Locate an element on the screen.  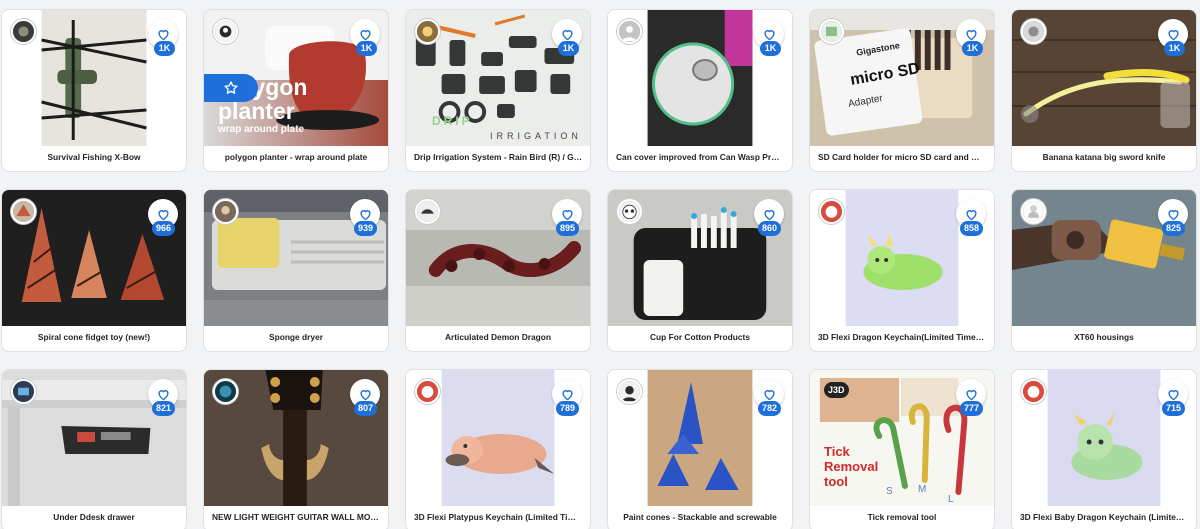
model-title: Tick removal tool is located at coordinates (902, 516).